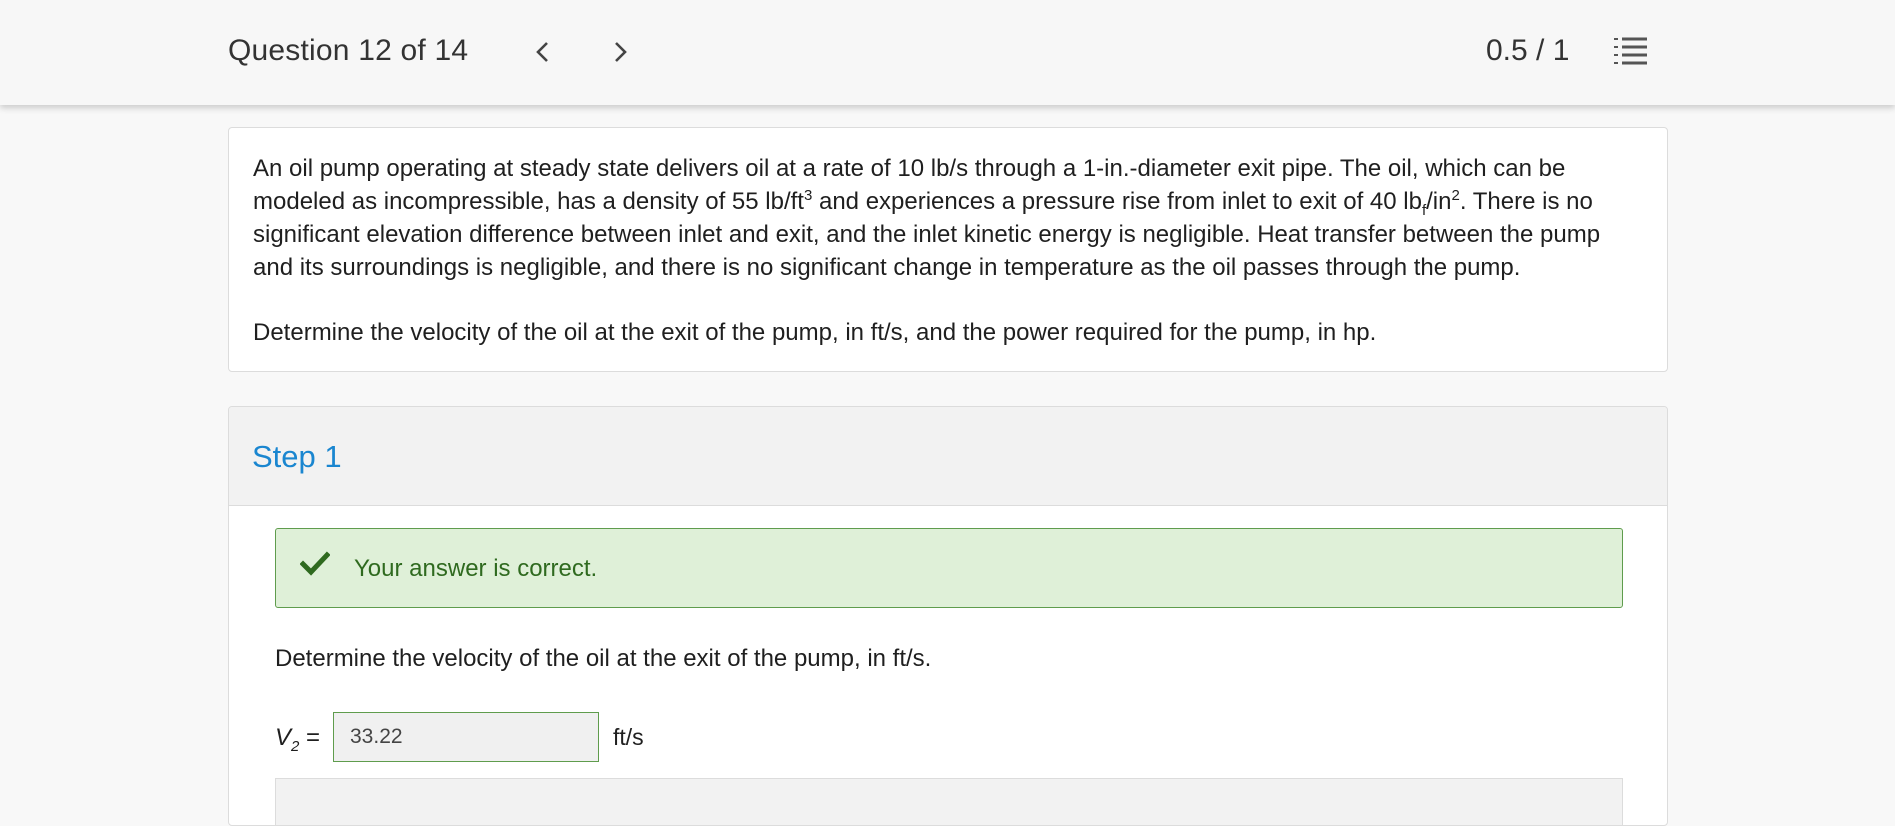 The image size is (1895, 826). Describe the element at coordinates (949, 801) in the screenshot. I see `next-section-panel` at that location.